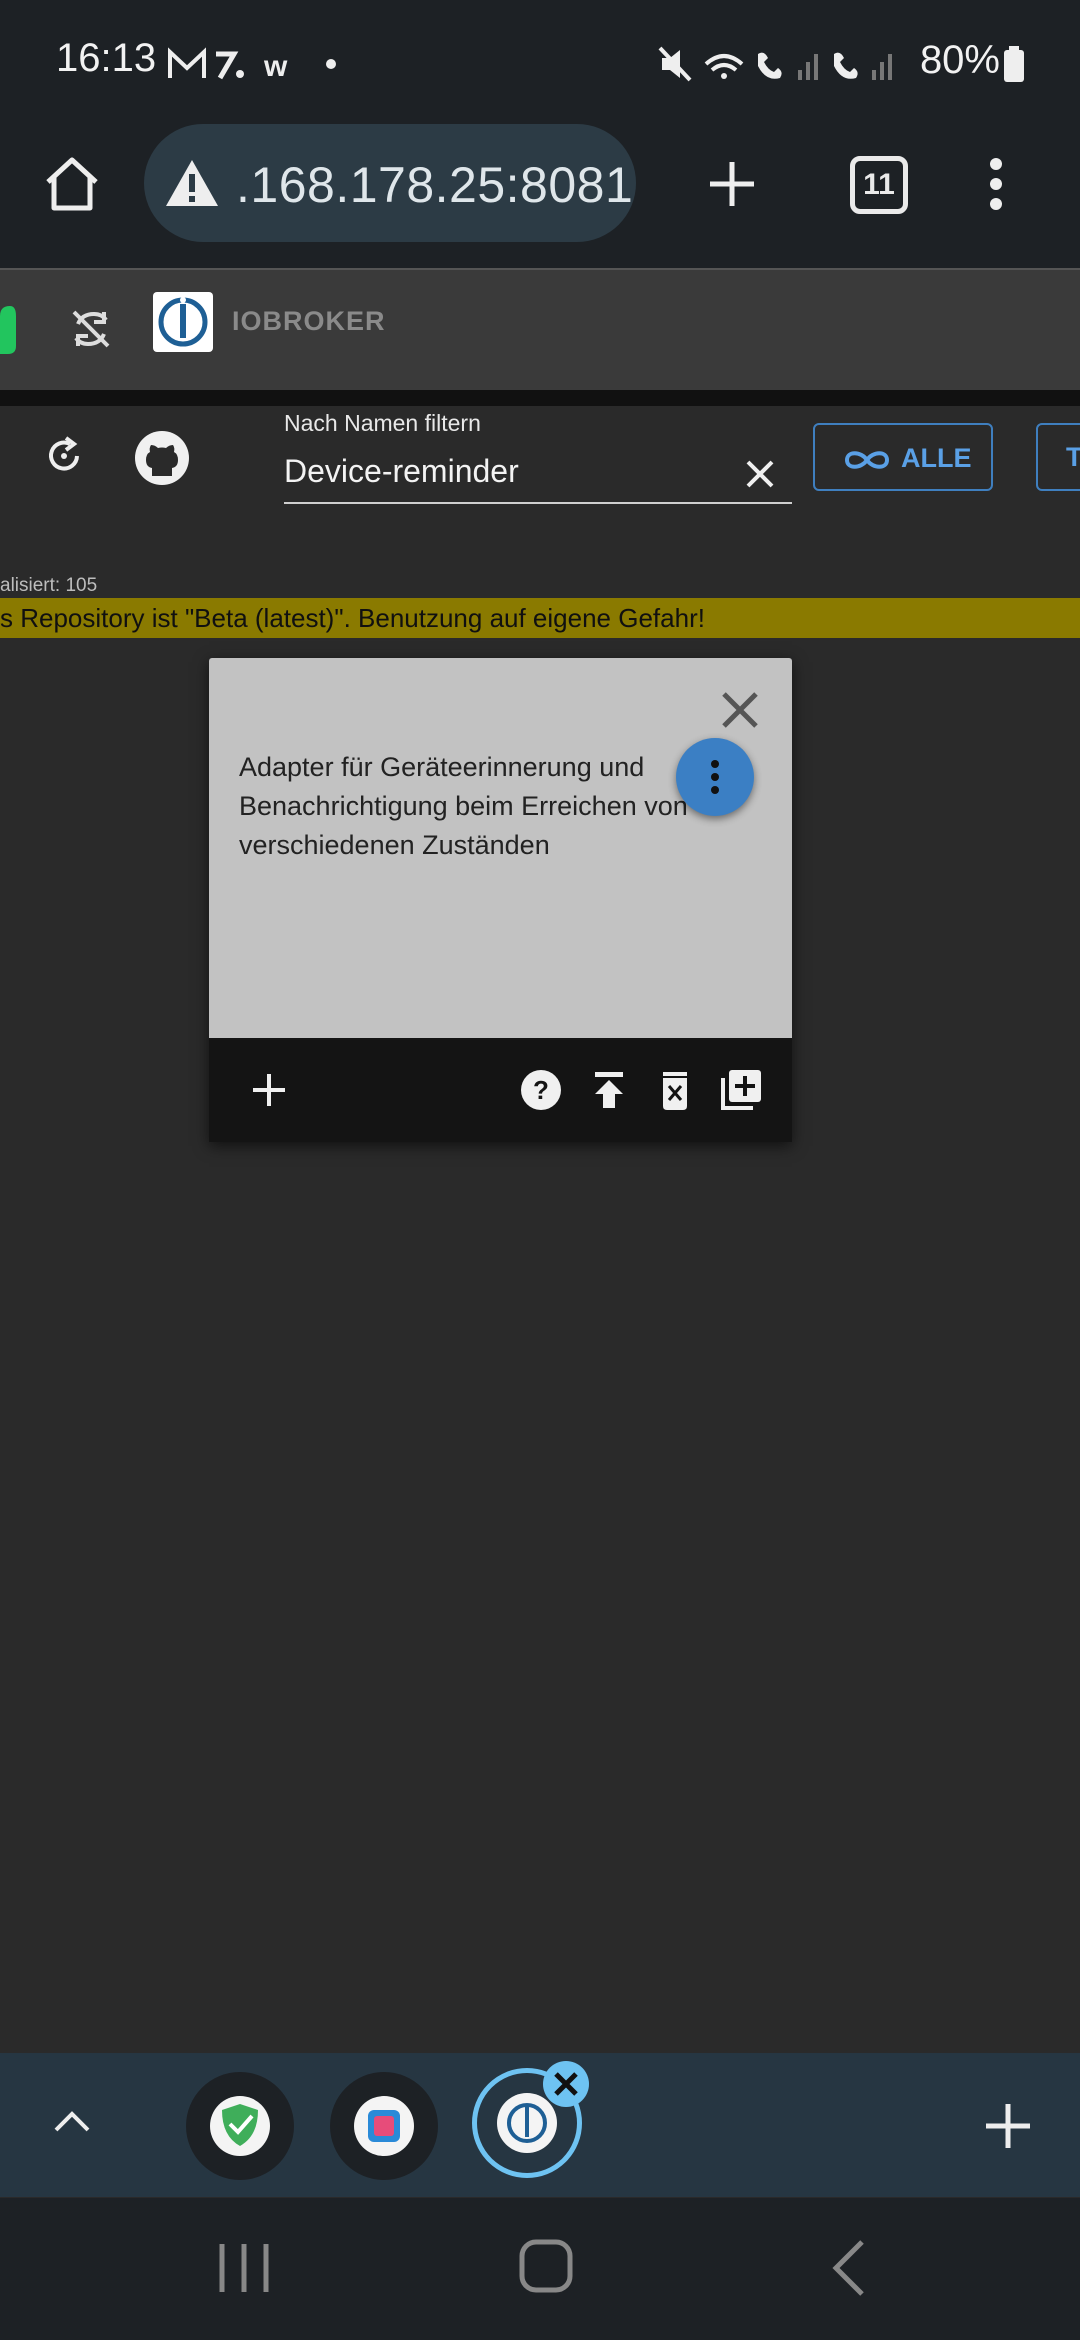 The width and height of the screenshot is (1080, 2340). I want to click on delete-icon, so click(675, 1090).